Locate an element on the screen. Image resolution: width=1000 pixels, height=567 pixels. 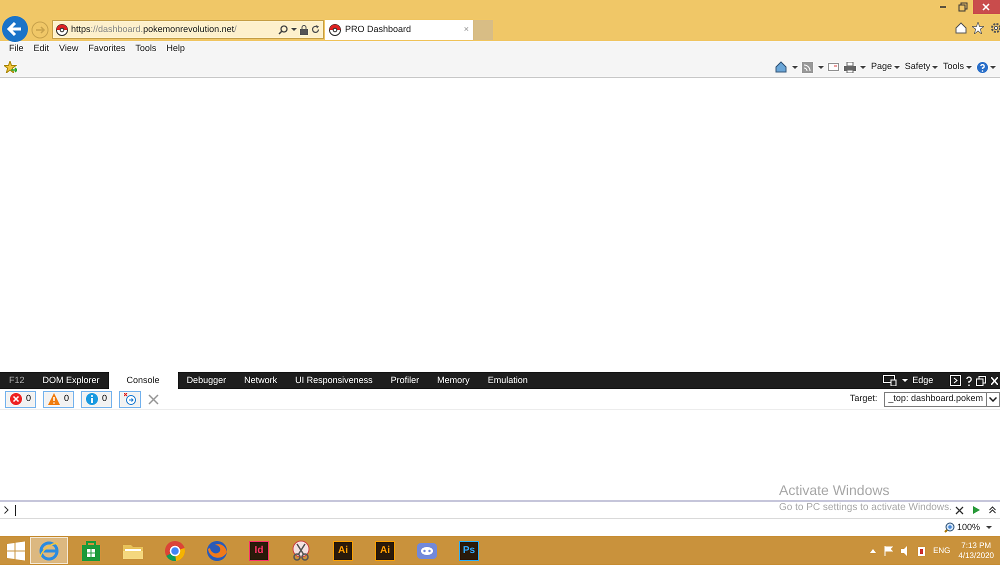
mail-icon is located at coordinates (834, 67).